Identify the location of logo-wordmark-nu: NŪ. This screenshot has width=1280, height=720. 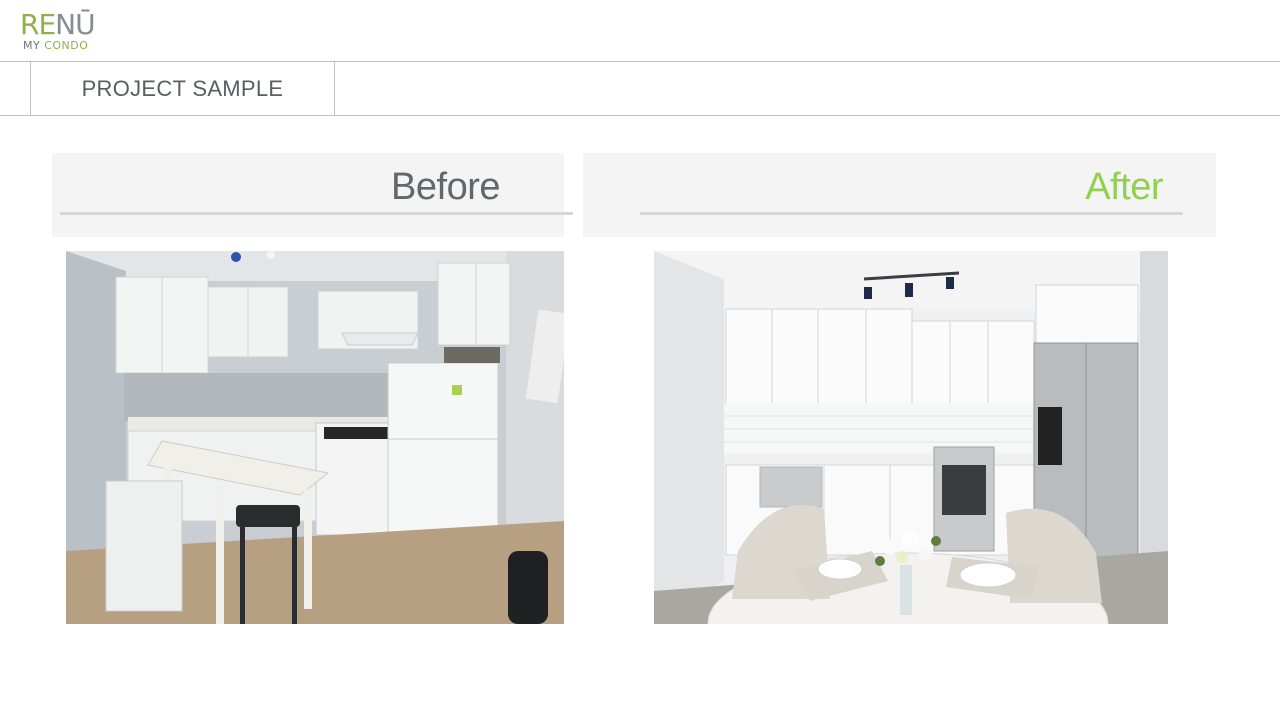
(75, 24).